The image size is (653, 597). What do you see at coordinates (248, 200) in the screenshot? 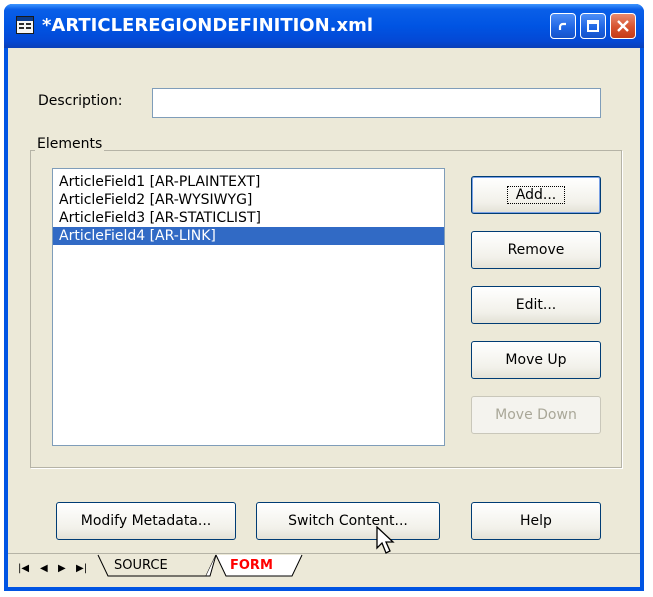
I see `list-item: ArticleField2 [AR-WYSIWYG]` at bounding box center [248, 200].